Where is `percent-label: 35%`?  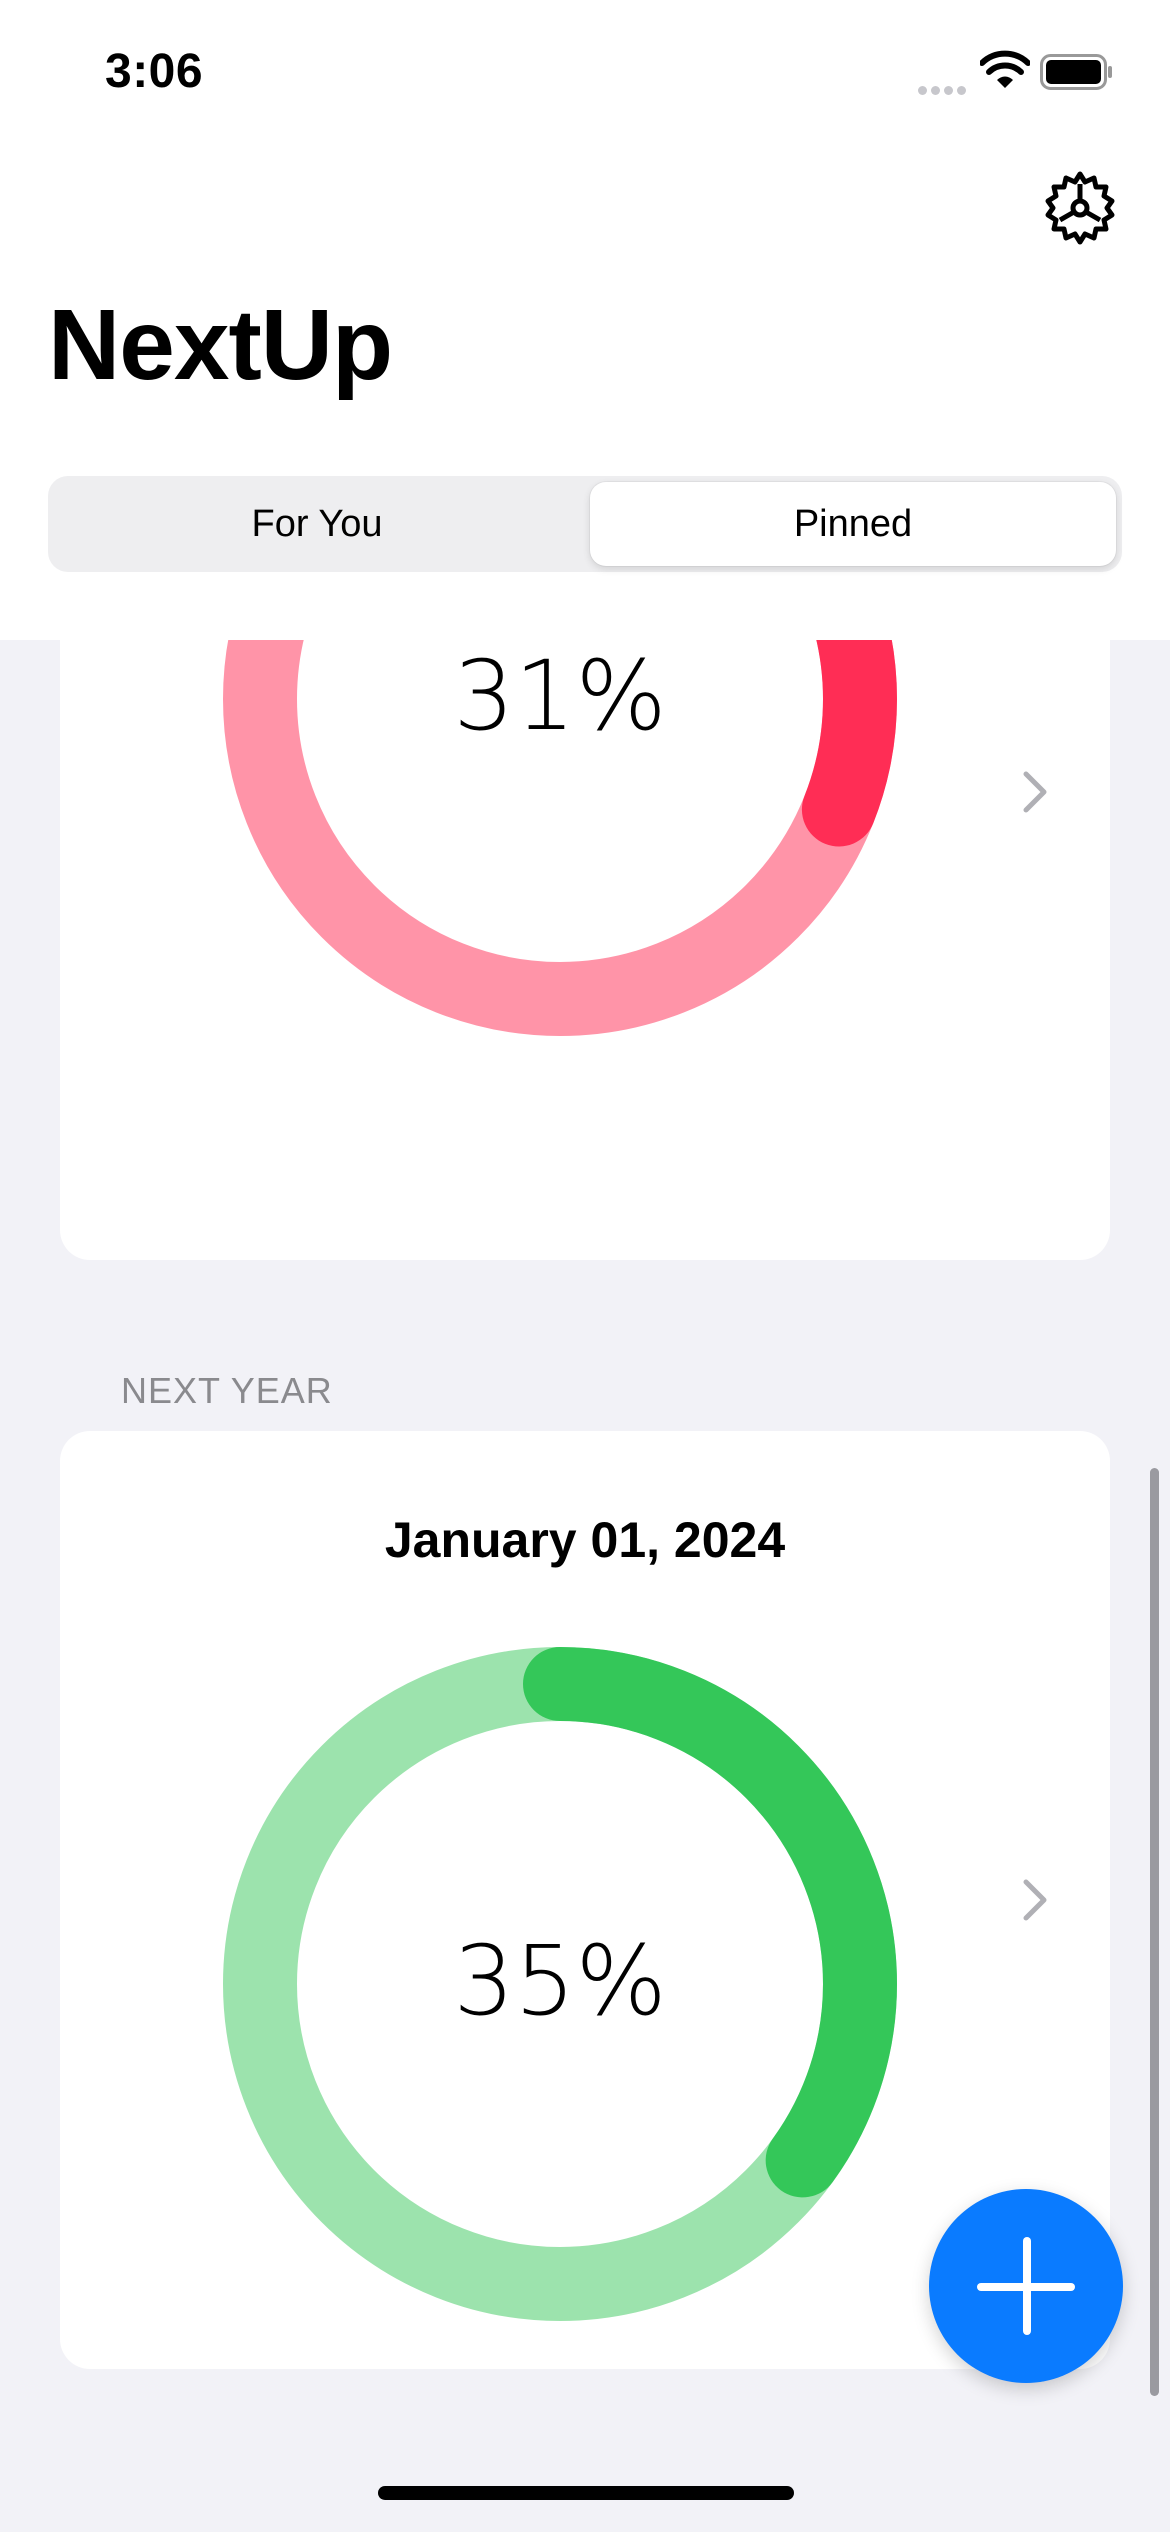 percent-label: 35% is located at coordinates (559, 1981).